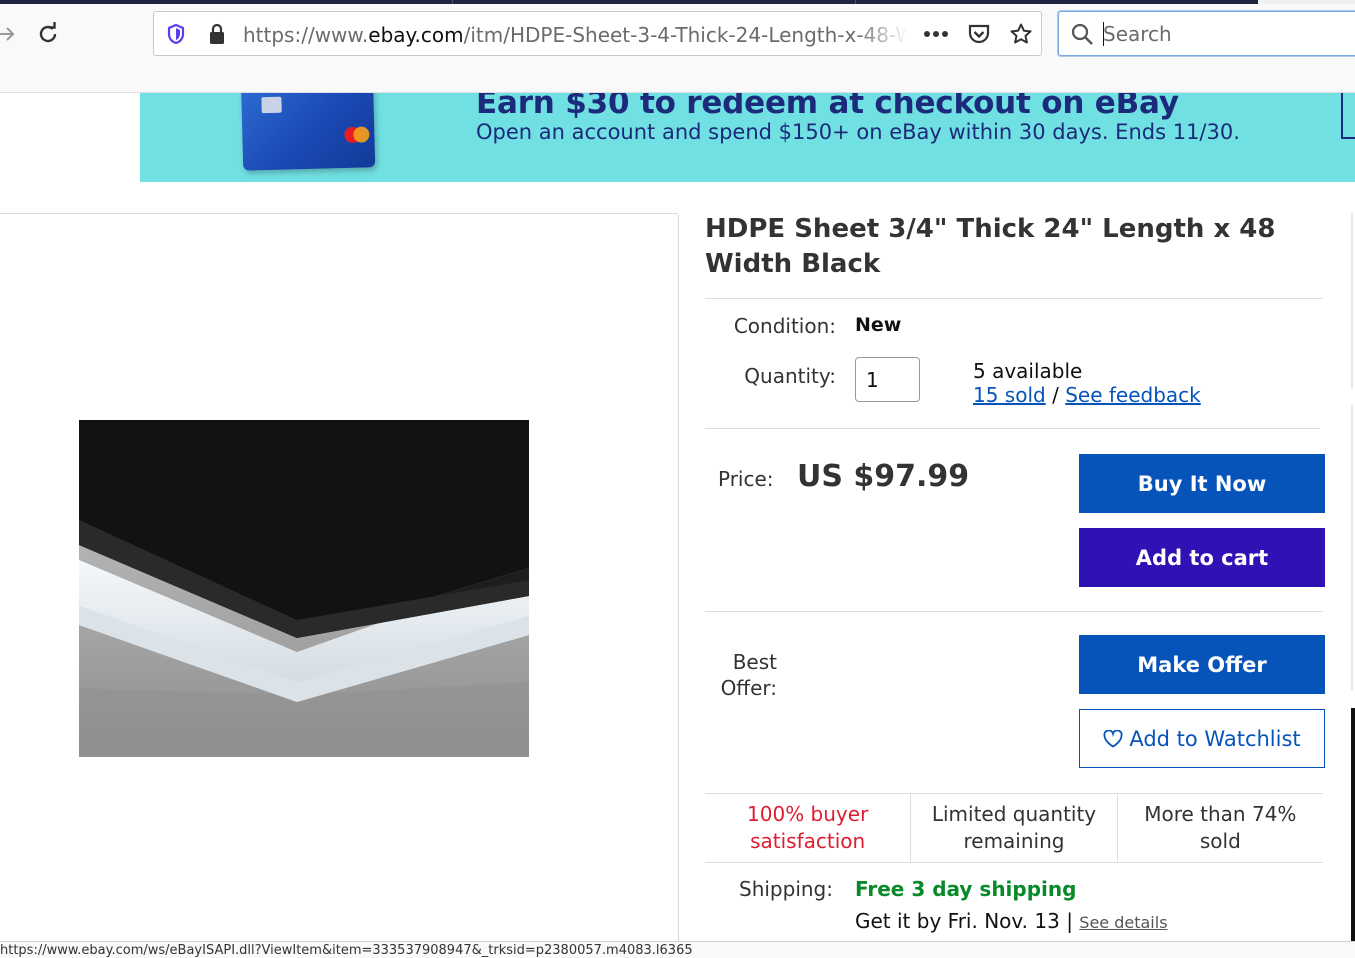 The image size is (1355, 958). I want to click on signal-satisfaction: 100% buyer satisfaction, so click(808, 827).